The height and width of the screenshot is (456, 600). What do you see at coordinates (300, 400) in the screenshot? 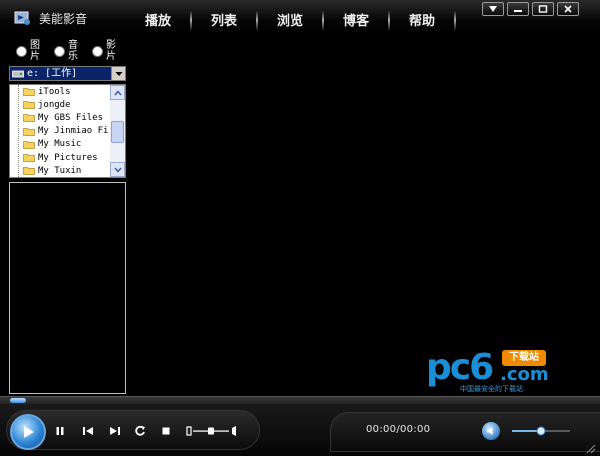
I see `seek-bar` at bounding box center [300, 400].